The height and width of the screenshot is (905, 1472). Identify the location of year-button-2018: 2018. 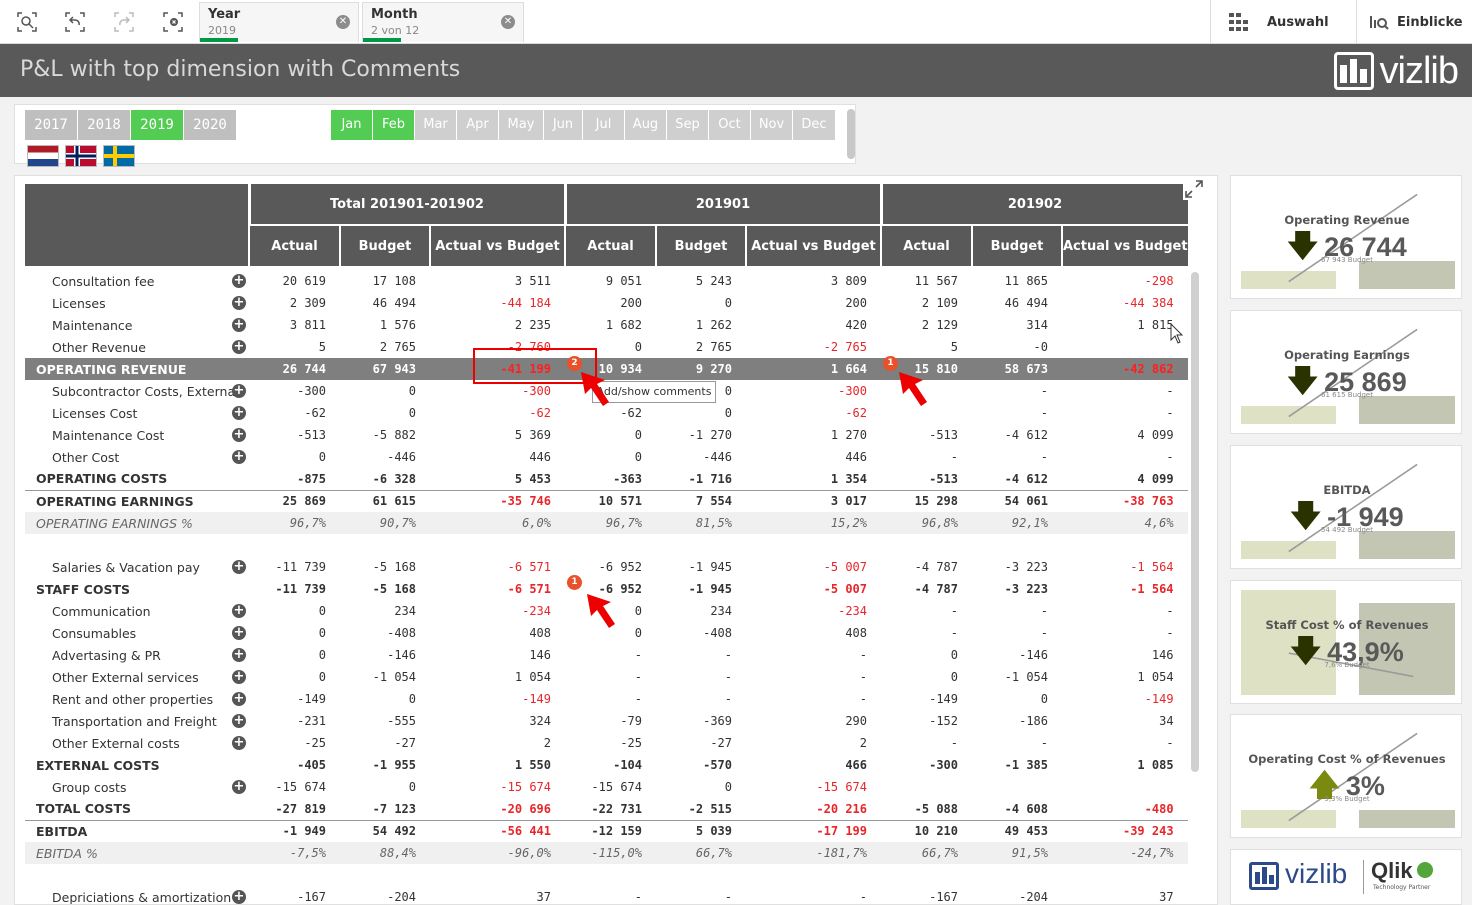
(104, 125).